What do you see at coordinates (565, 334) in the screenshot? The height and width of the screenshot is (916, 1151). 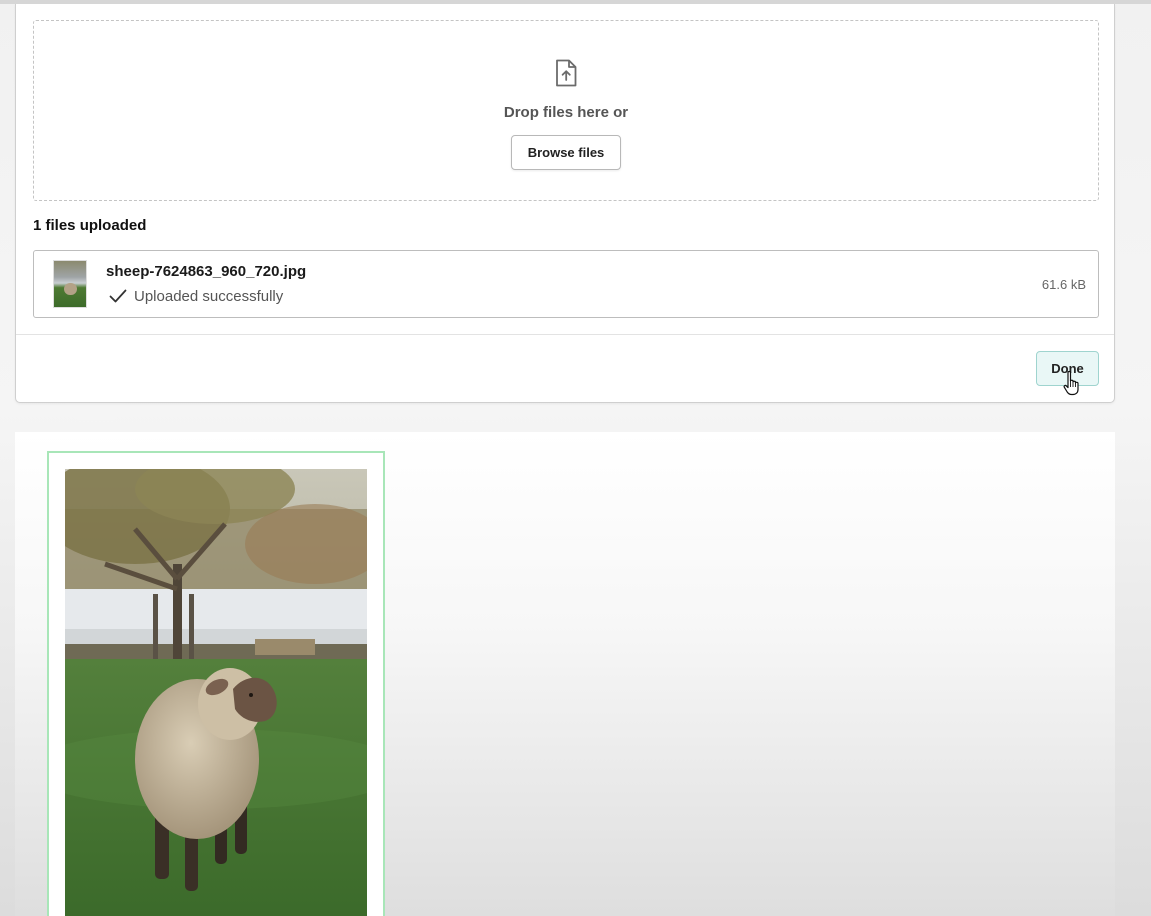 I see `footer-divider` at bounding box center [565, 334].